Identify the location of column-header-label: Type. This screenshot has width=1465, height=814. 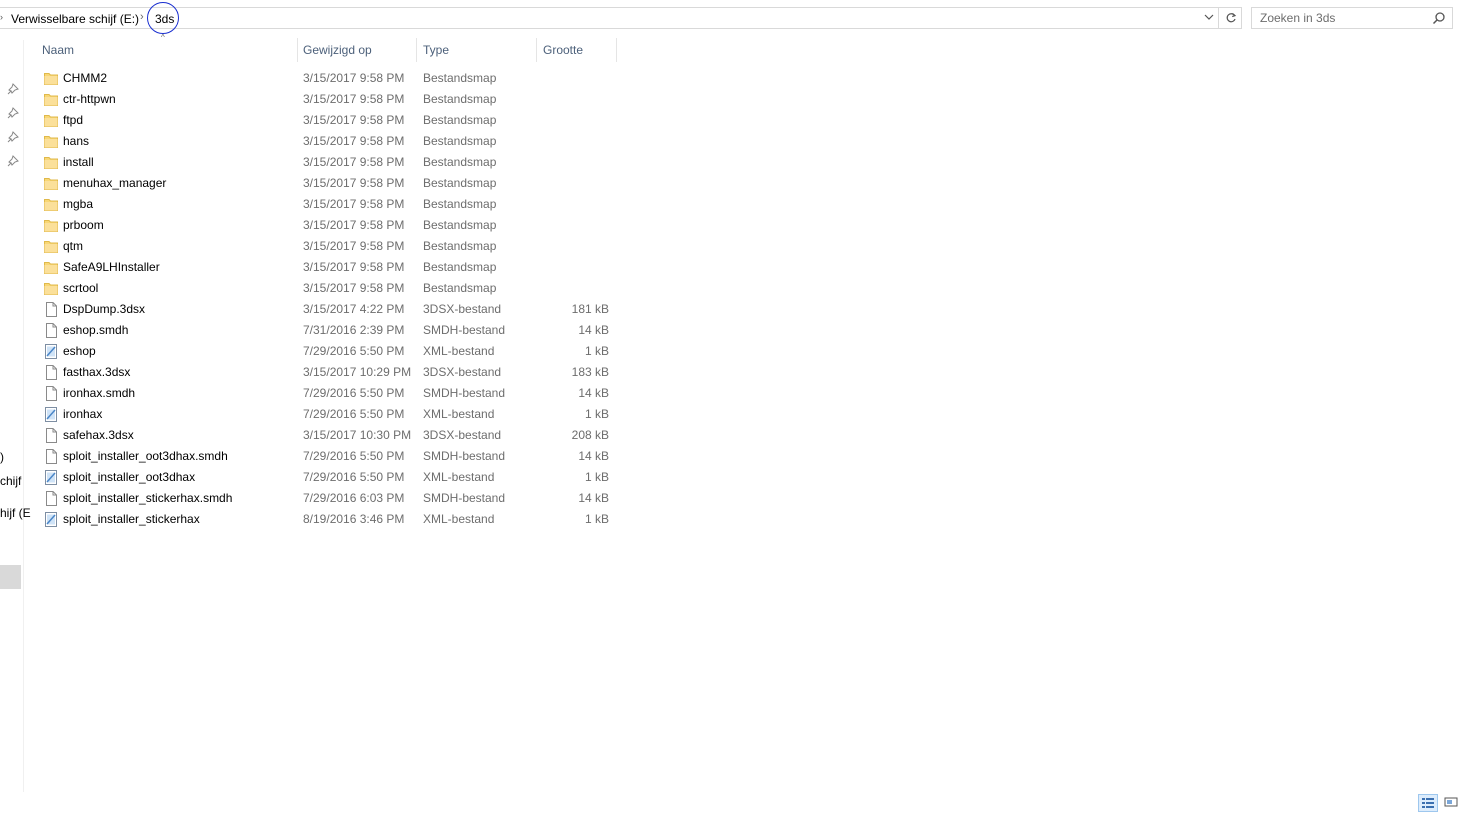
(436, 50).